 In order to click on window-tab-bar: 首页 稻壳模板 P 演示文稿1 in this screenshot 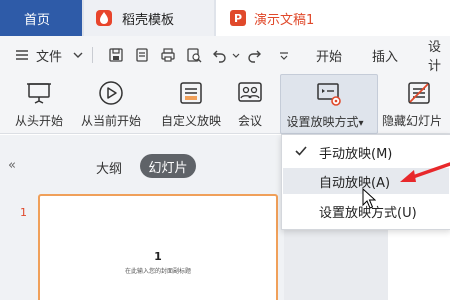, I will do `click(225, 18)`.